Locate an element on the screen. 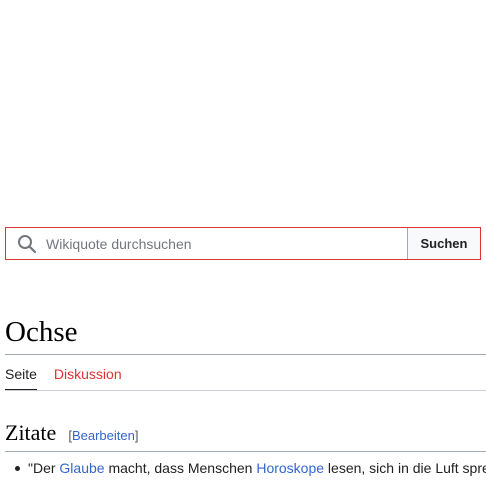  title-divider is located at coordinates (245, 354).